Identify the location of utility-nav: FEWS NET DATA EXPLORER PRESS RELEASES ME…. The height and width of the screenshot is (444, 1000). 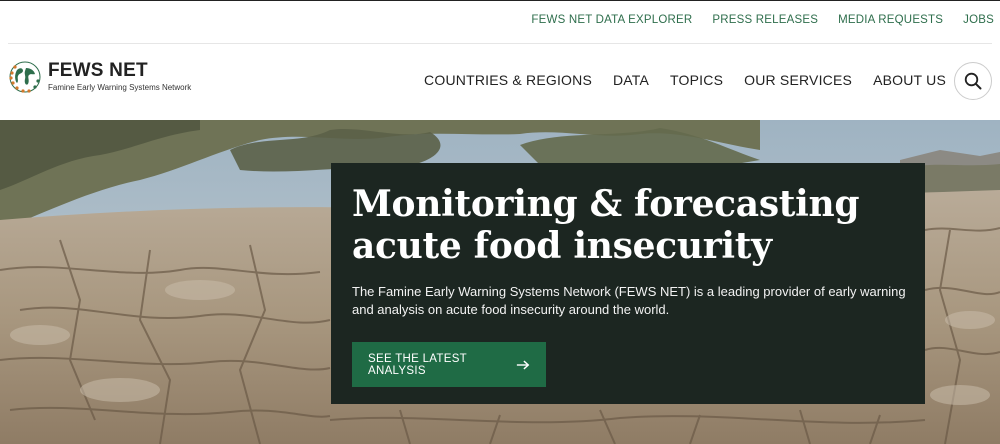
(762, 20).